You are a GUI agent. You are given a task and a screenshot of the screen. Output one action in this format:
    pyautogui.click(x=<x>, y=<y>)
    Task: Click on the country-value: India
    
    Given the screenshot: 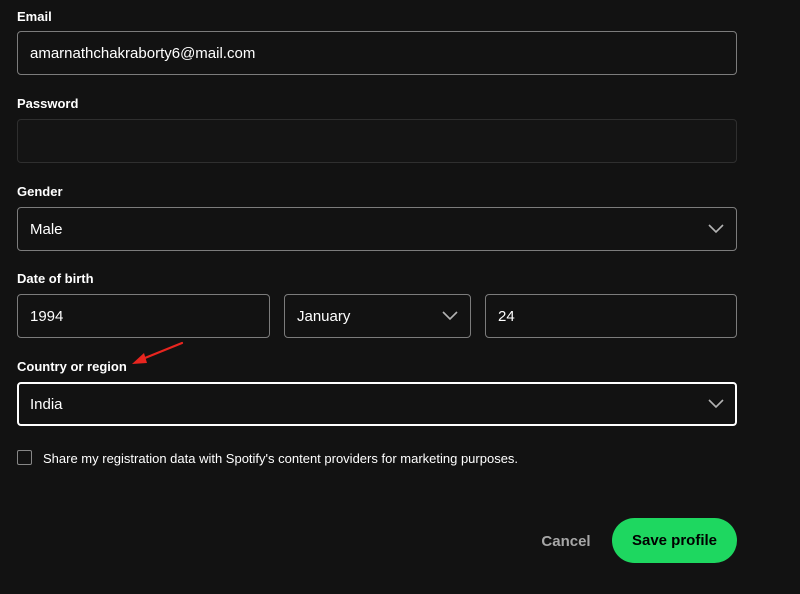 What is the action you would take?
    pyautogui.click(x=46, y=404)
    